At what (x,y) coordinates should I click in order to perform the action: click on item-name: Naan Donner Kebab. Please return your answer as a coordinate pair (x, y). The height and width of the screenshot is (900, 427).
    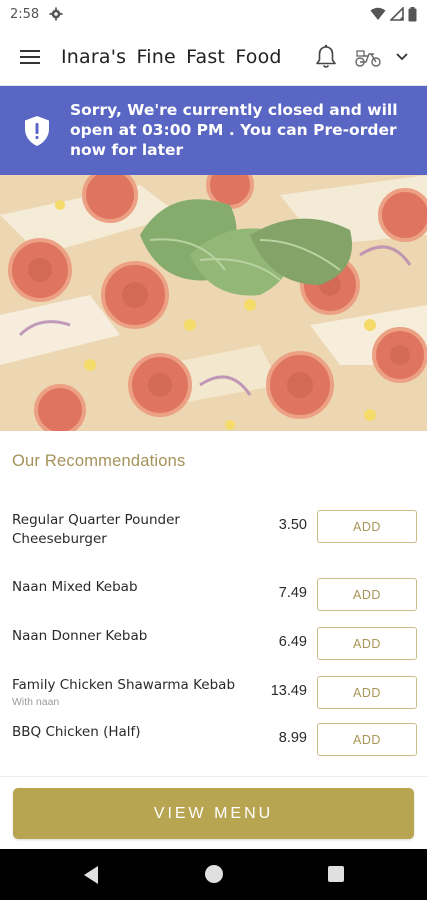
    Looking at the image, I should click on (80, 636).